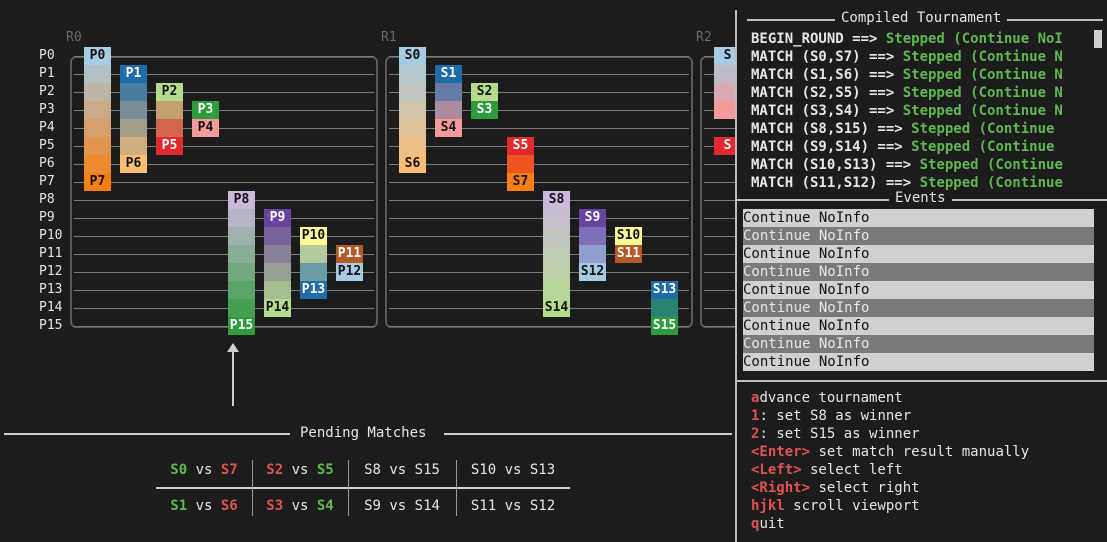 This screenshot has width=1107, height=542. I want to click on seed-tag: P13, so click(313, 290).